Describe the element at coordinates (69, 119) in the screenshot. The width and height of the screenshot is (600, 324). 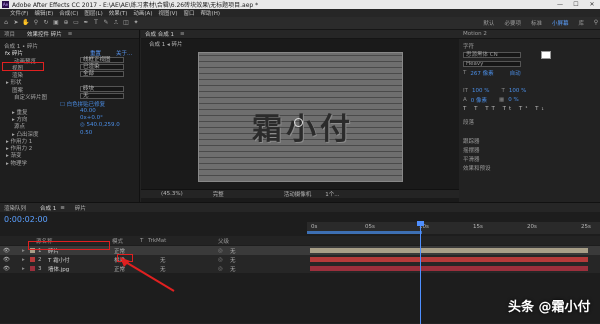
I see `effect-prop-row: ▸ 方向 0x+0.0°` at that location.